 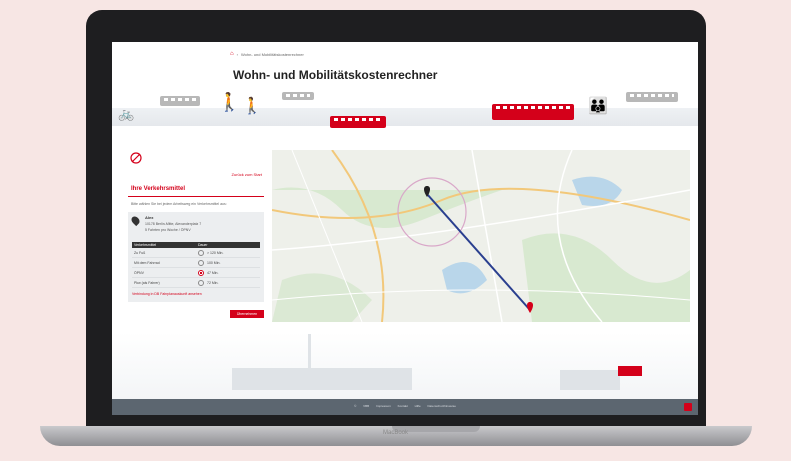 I want to click on apply-button: Übernehmen, so click(x=247, y=314).